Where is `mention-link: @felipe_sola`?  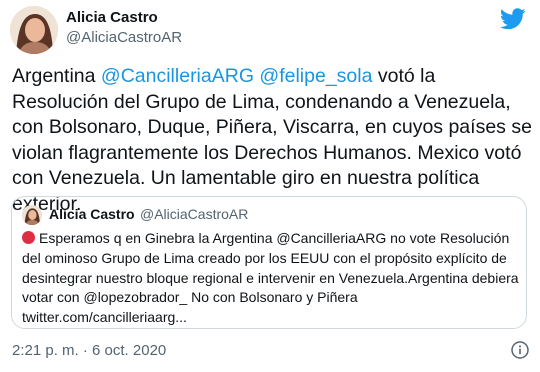
mention-link: @felipe_sola is located at coordinates (315, 76).